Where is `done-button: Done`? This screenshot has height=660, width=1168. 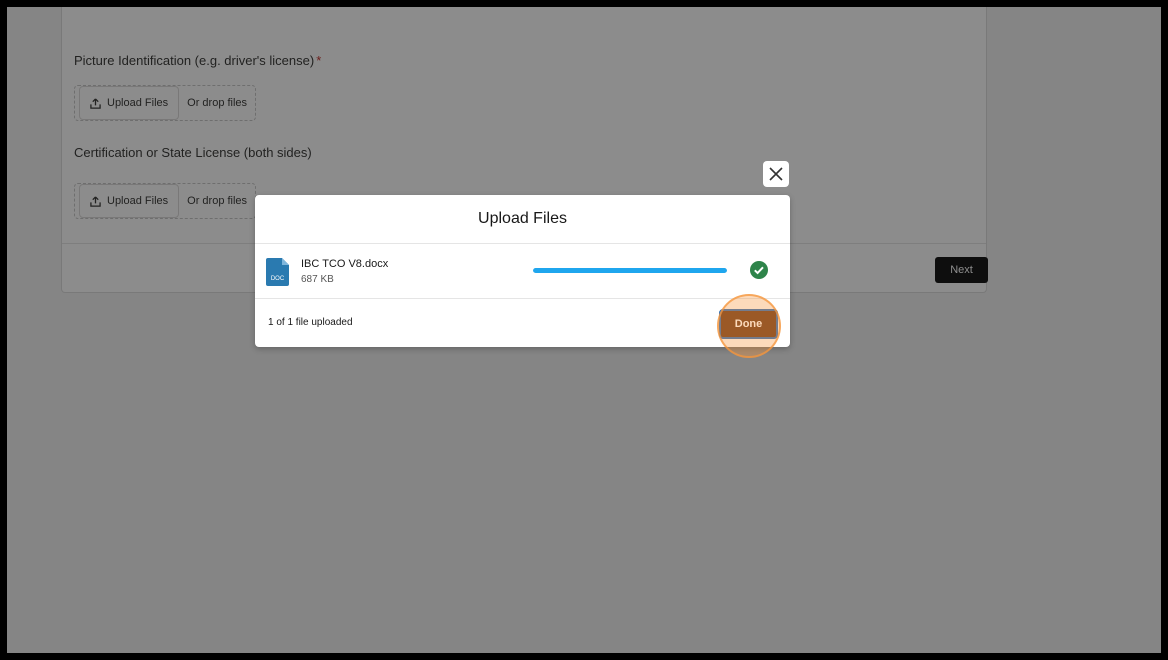 done-button: Done is located at coordinates (748, 324).